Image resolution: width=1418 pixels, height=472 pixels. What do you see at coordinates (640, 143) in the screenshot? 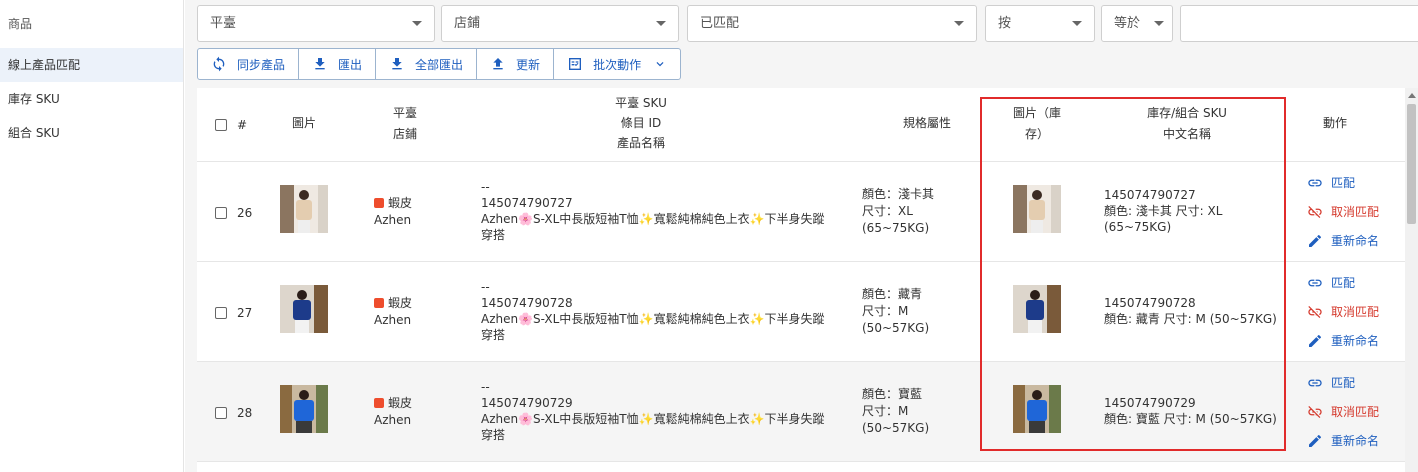
I see `header-product-name: 產品名稱` at bounding box center [640, 143].